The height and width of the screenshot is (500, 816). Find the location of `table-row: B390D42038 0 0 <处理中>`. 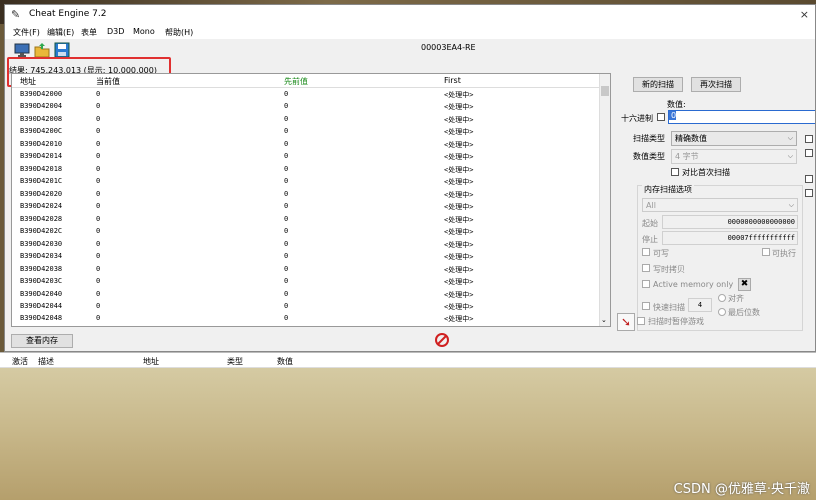

table-row: B390D42038 0 0 <处理中> is located at coordinates (306, 269).